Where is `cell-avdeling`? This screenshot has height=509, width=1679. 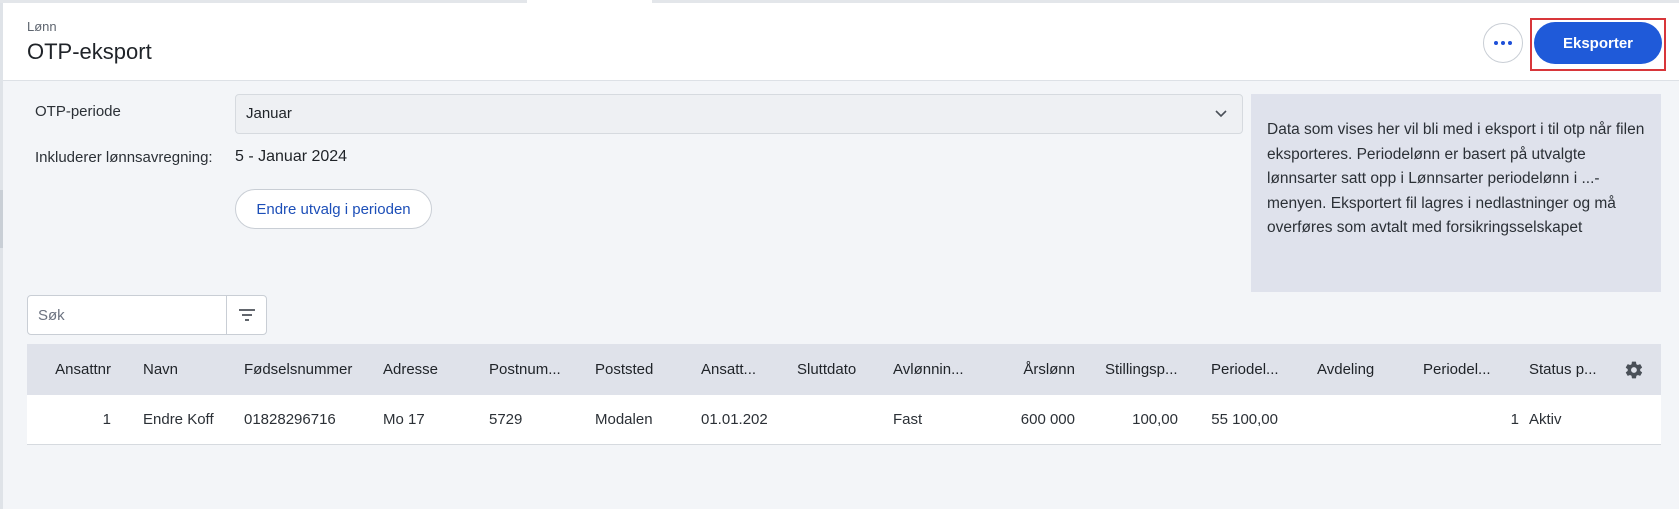
cell-avdeling is located at coordinates (1365, 419).